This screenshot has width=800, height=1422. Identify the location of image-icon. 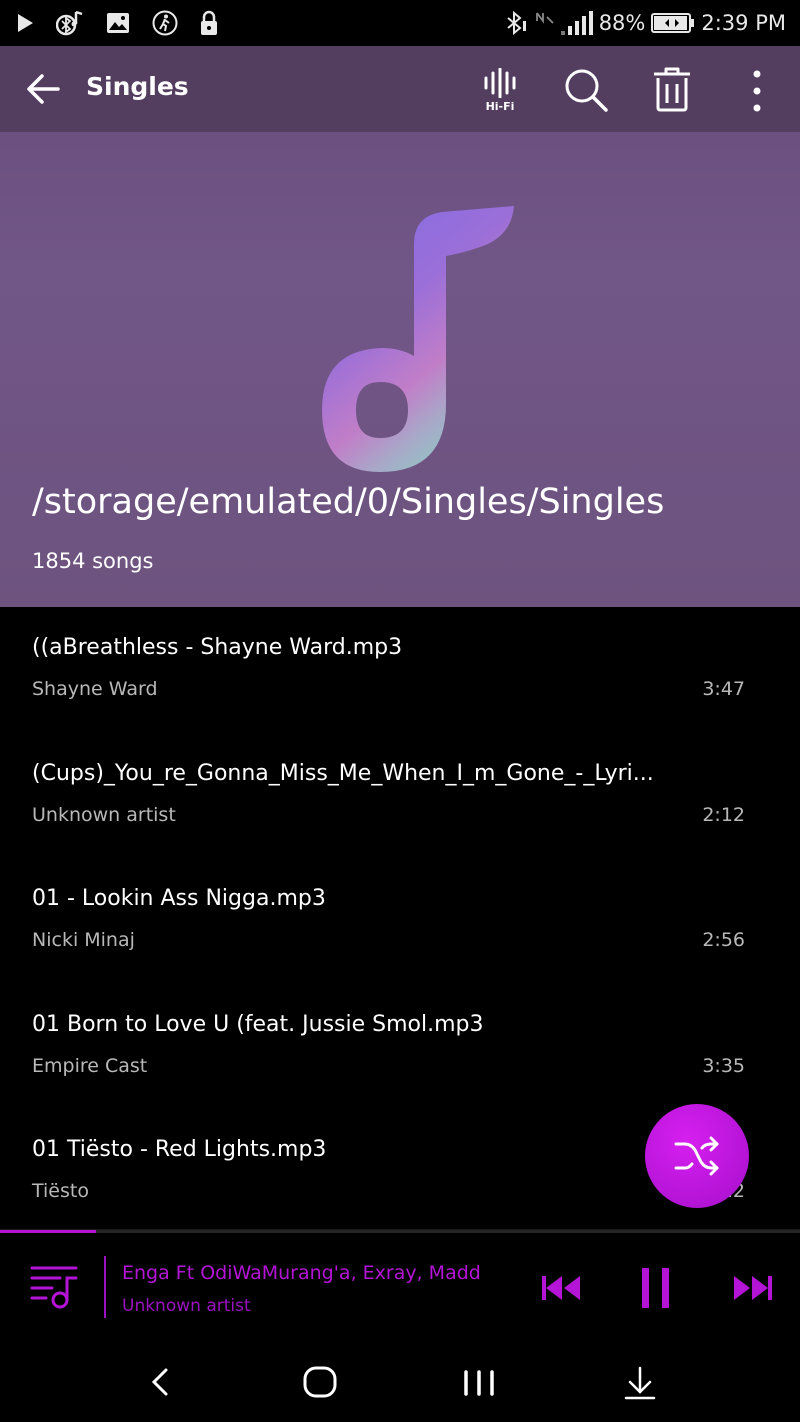
(118, 23).